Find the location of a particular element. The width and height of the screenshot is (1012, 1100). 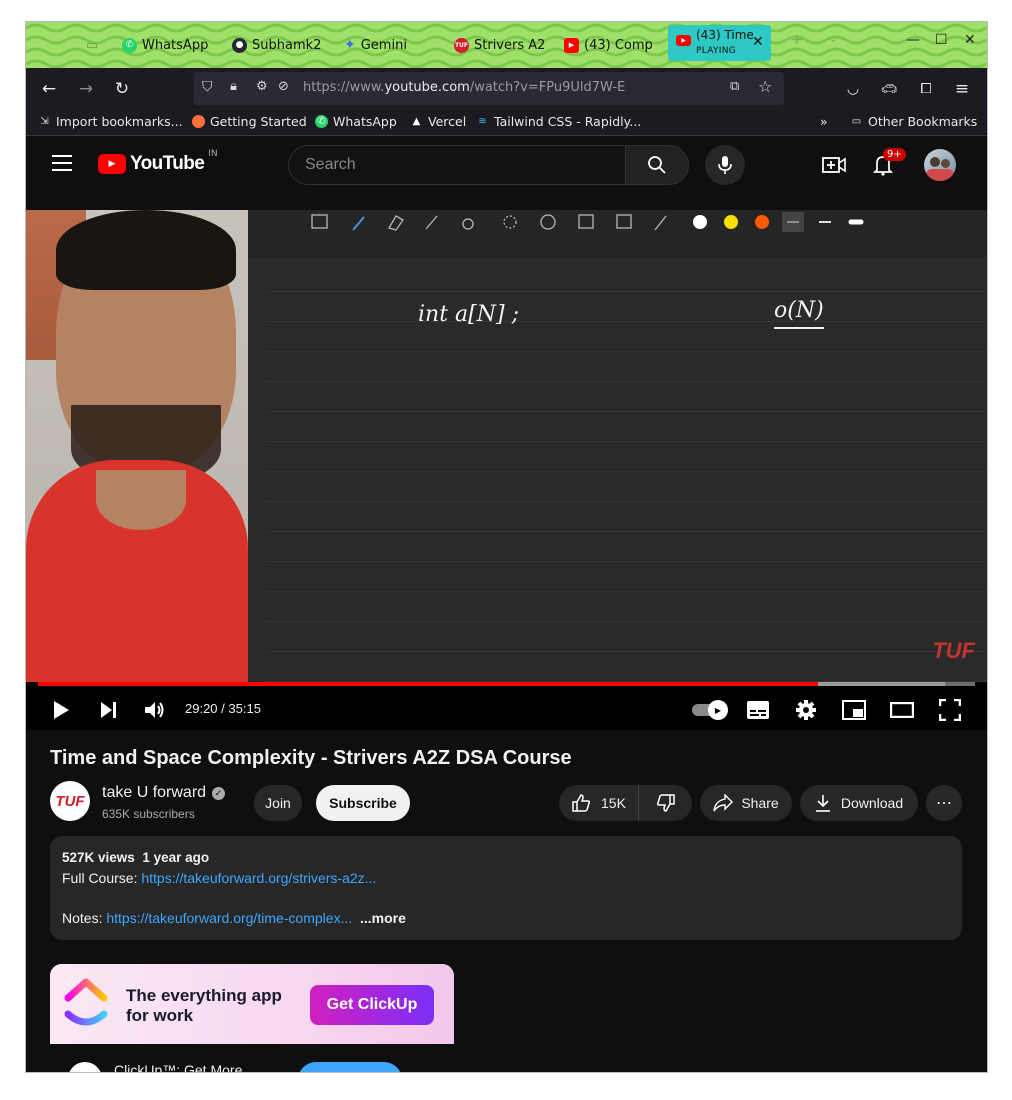

voice-search-button is located at coordinates (725, 165).